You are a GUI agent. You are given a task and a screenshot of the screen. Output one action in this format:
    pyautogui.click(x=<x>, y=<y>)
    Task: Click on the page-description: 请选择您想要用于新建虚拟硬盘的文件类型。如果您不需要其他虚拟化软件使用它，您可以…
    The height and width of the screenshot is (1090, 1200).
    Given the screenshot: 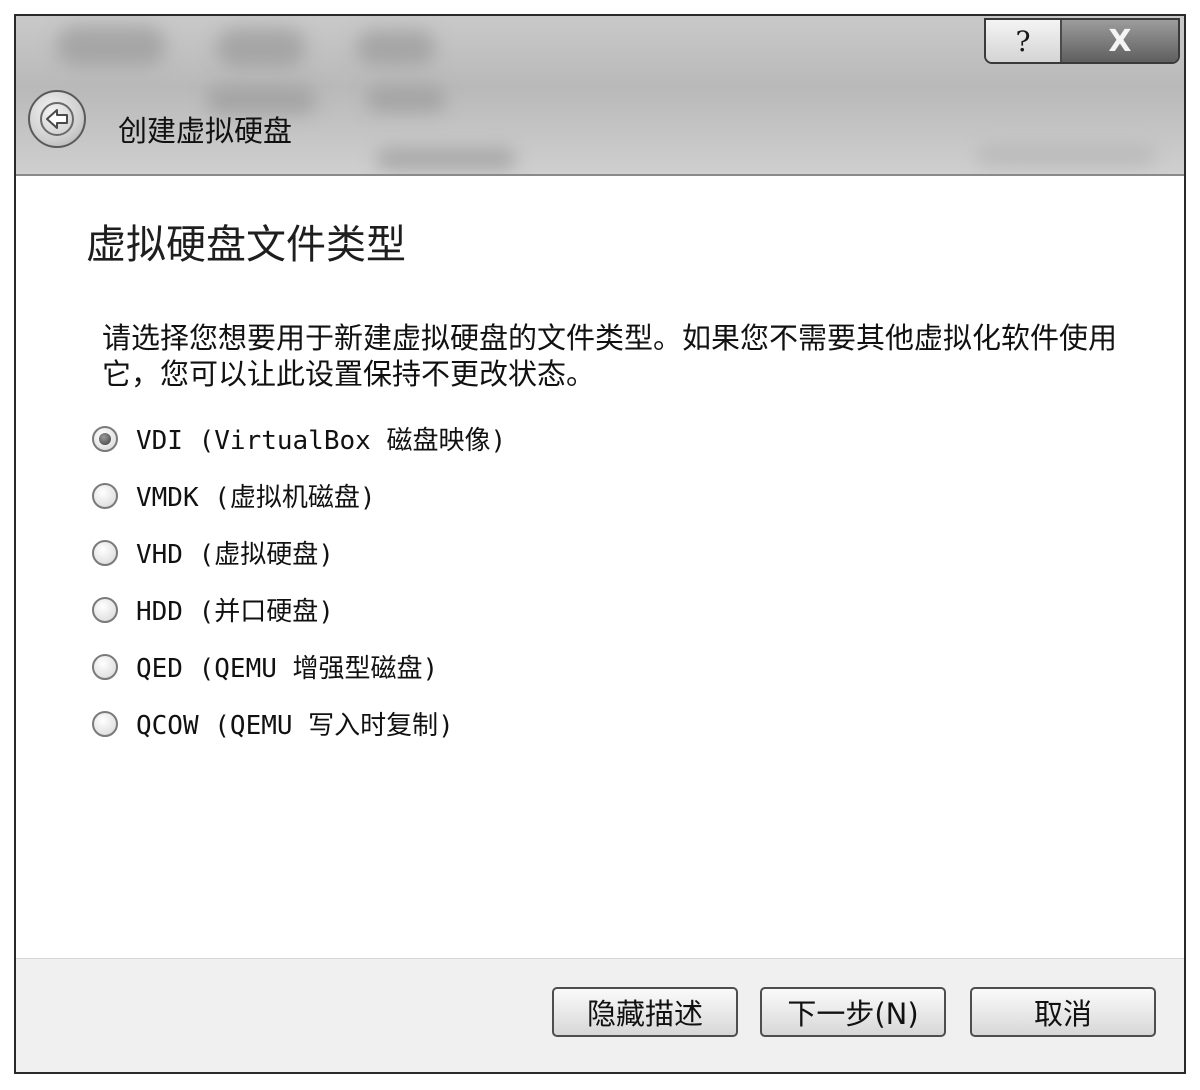 What is the action you would take?
    pyautogui.click(x=610, y=356)
    